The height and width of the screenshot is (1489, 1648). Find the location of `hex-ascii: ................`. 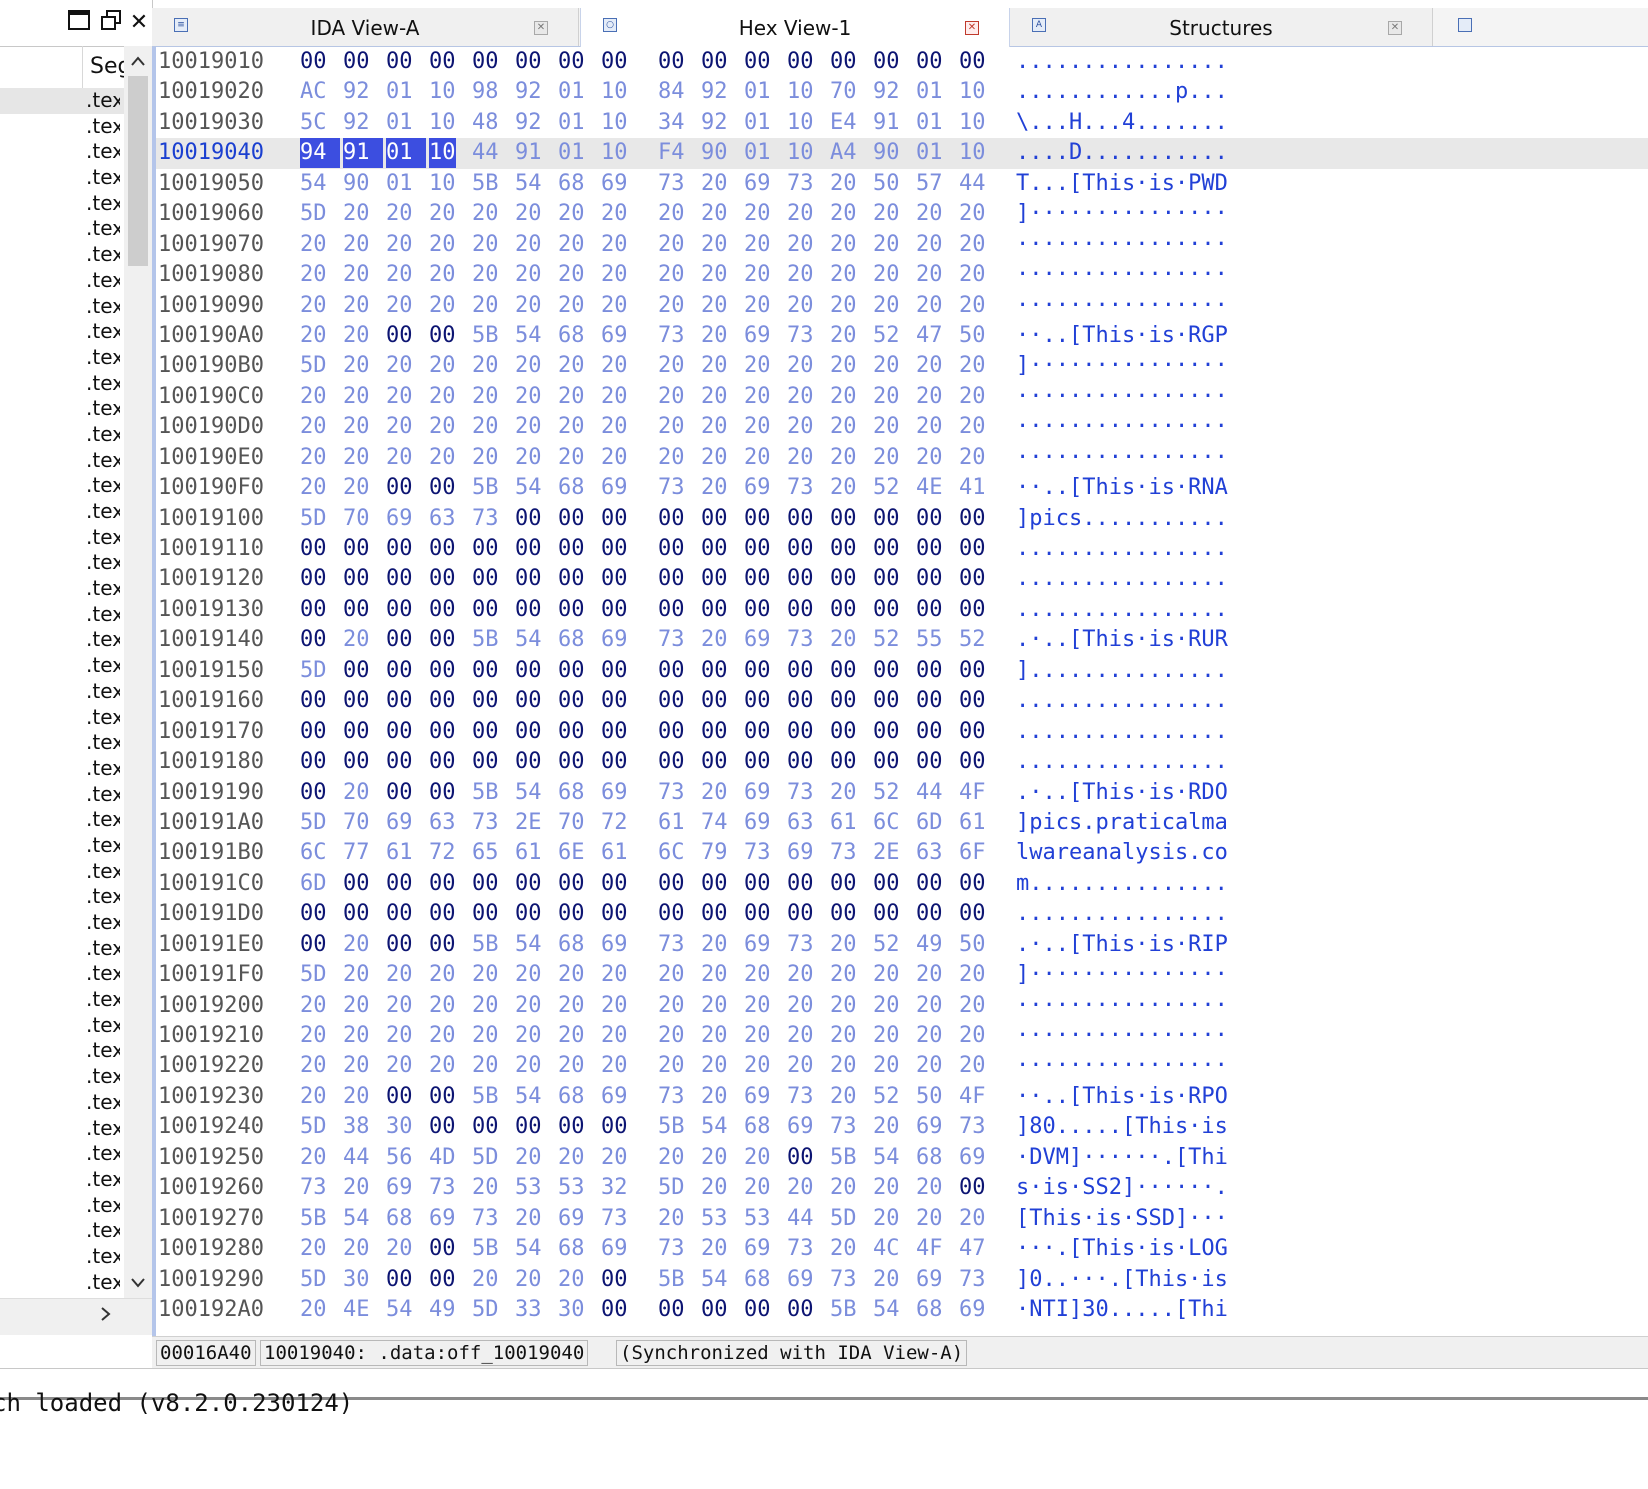

hex-ascii: ................ is located at coordinates (1122, 914).